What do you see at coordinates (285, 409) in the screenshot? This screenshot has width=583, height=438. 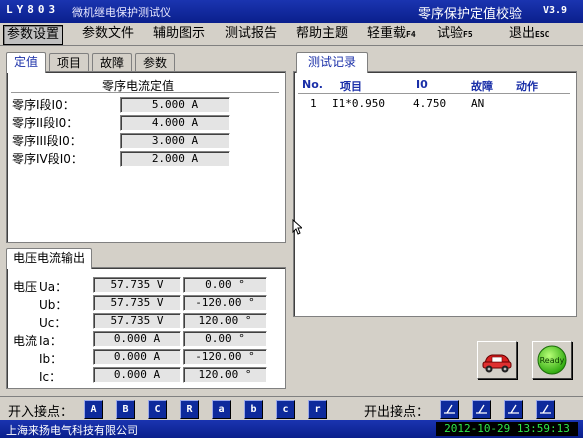 I see `input-contact-c-lower: c` at bounding box center [285, 409].